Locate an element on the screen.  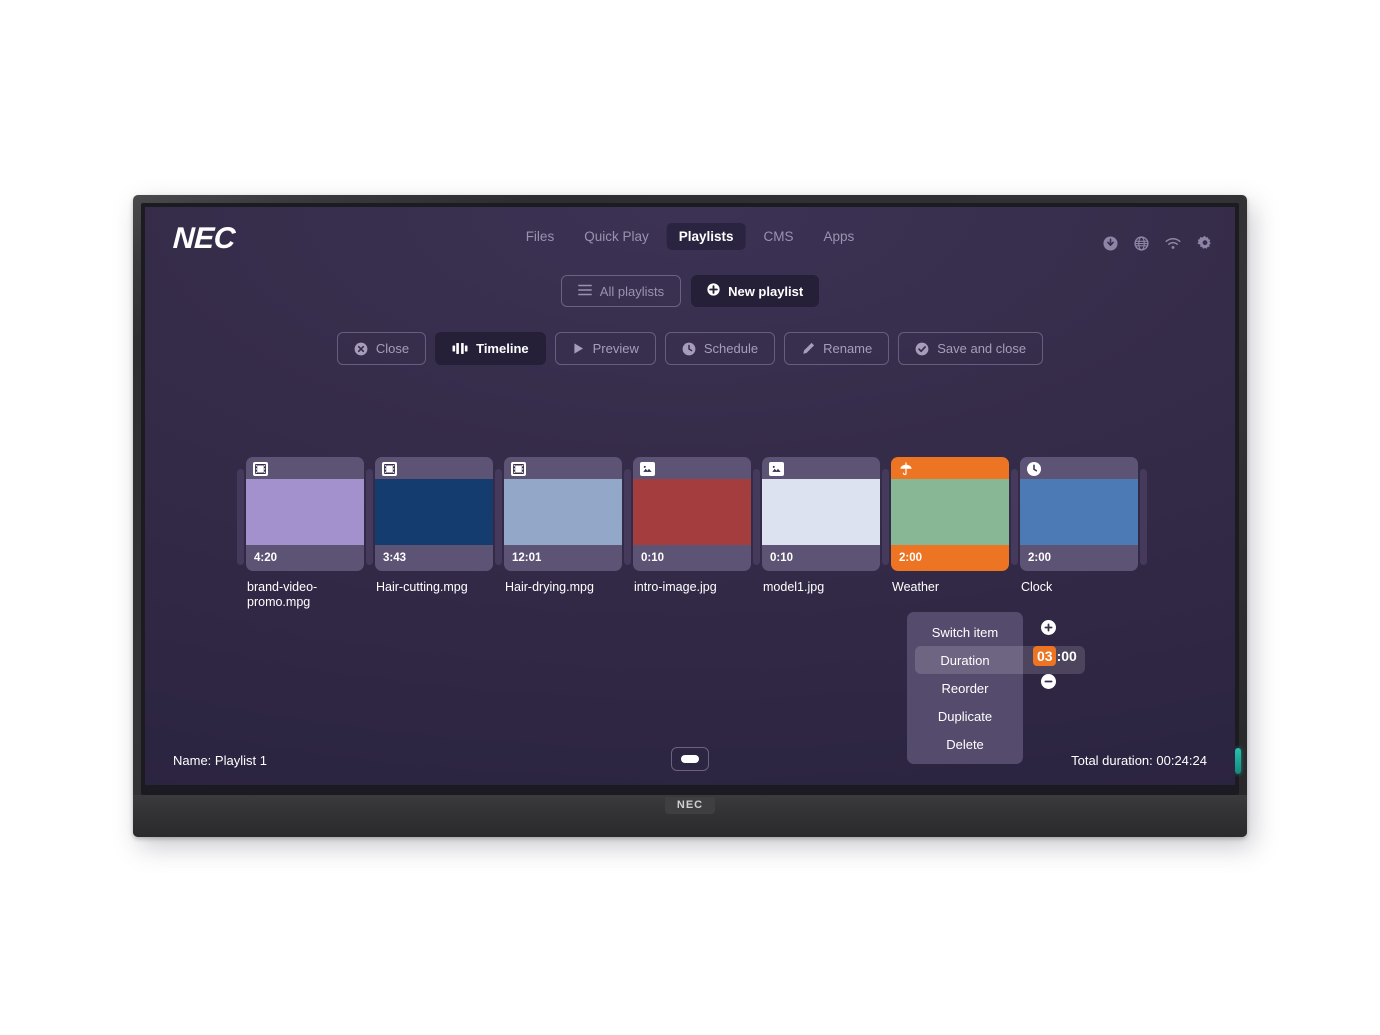
timeline-item: 2:00 Weather is located at coordinates (950, 526).